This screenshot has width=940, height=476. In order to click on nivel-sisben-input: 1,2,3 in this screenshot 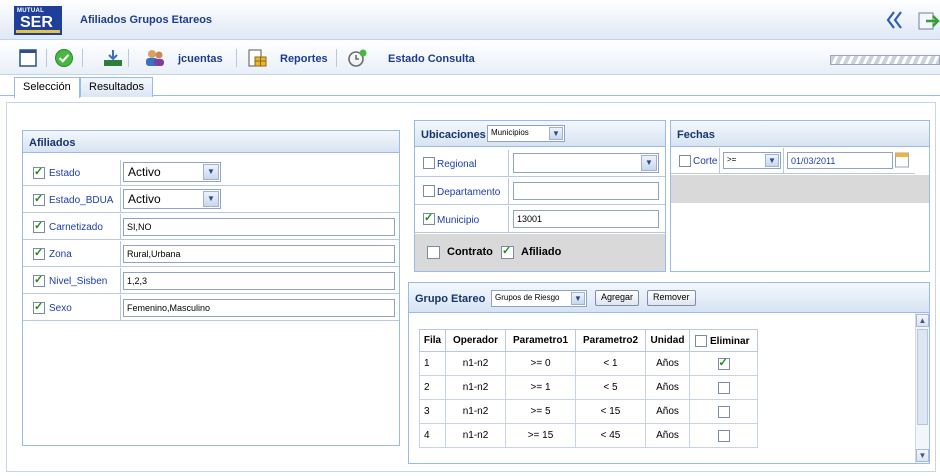, I will do `click(259, 281)`.